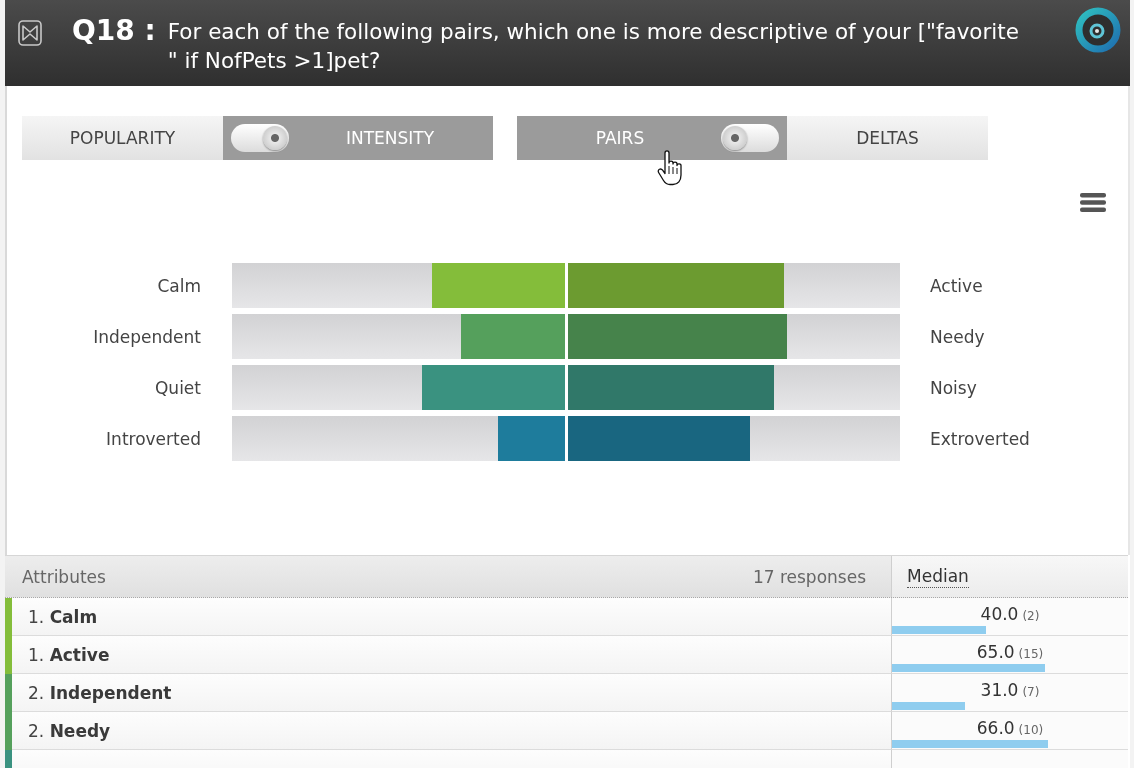  What do you see at coordinates (980, 438) in the screenshot?
I see `pair-label: Extroverted` at bounding box center [980, 438].